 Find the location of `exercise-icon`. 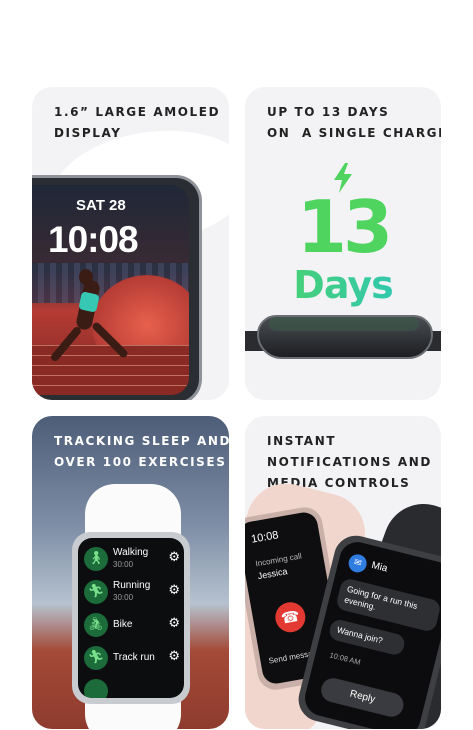

exercise-icon is located at coordinates (96, 688).